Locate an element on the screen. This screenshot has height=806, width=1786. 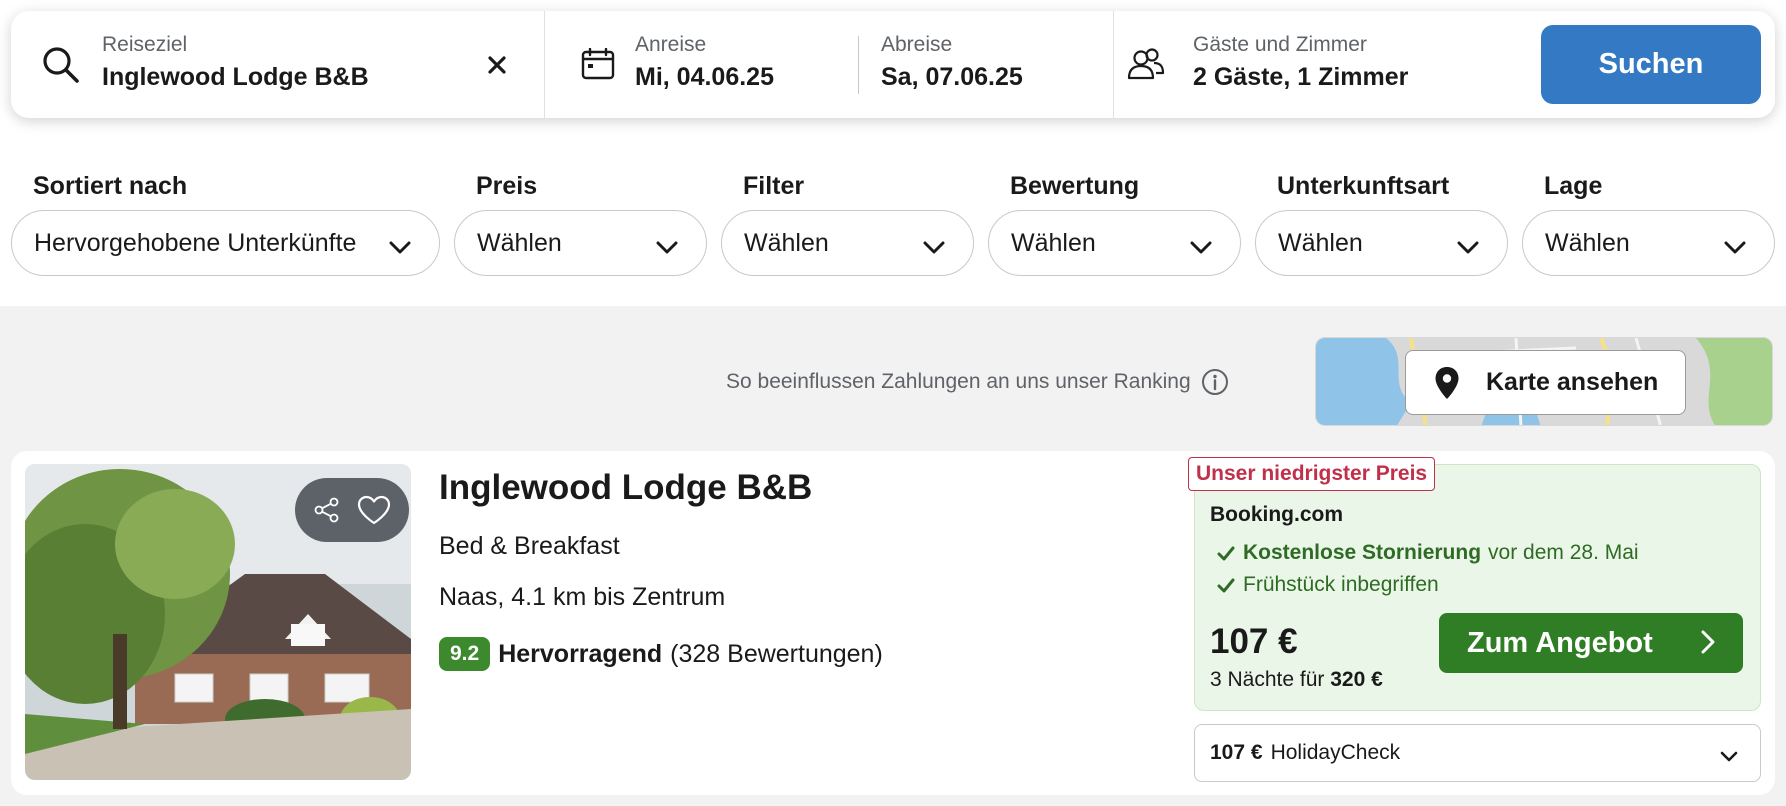
filter-accommodation: Unterkunftsart is located at coordinates (1363, 188).